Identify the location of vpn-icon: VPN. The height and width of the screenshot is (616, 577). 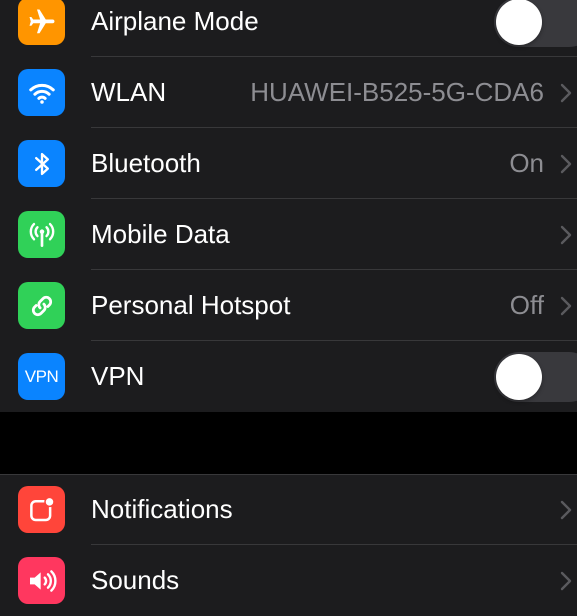
(41, 376).